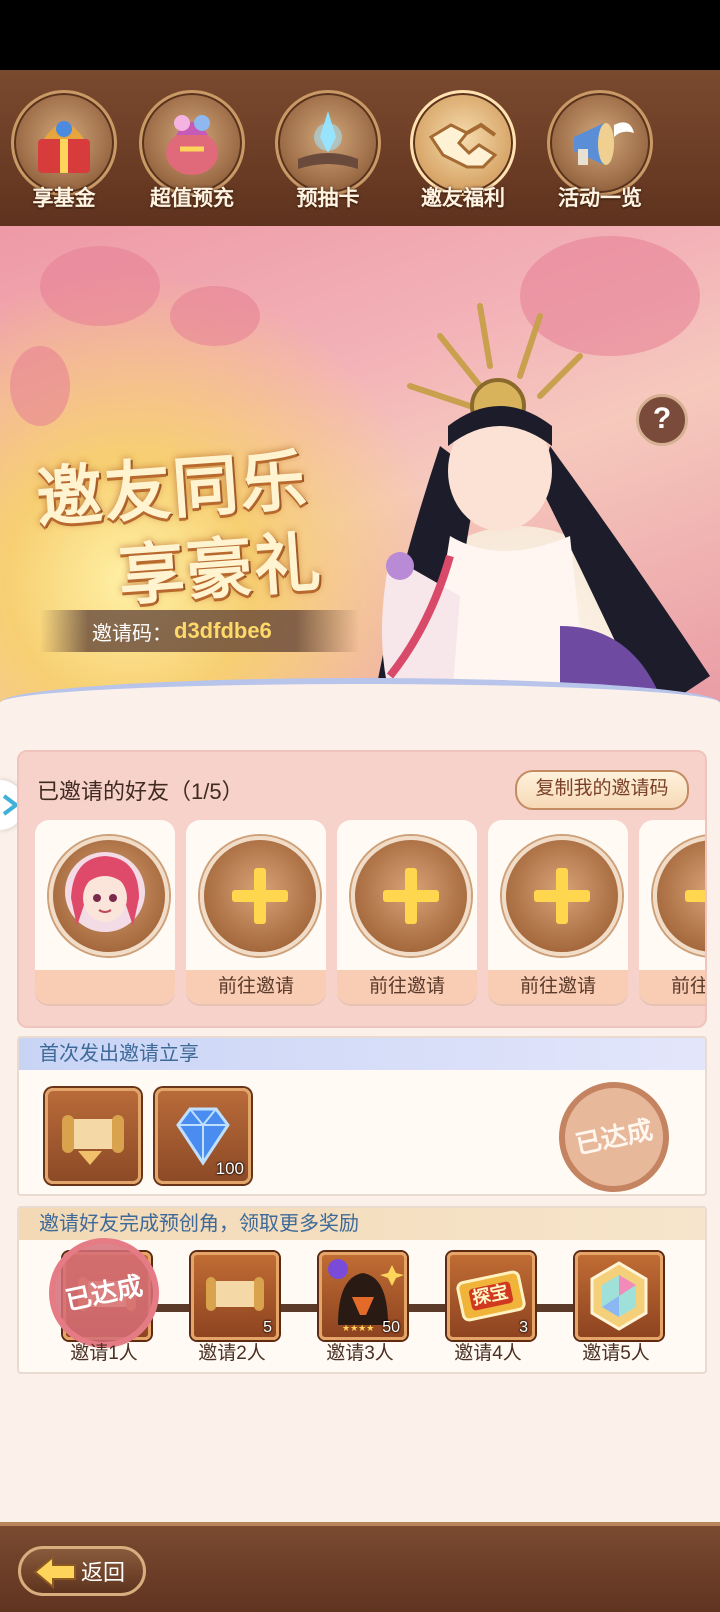  I want to click on more-rewards-title: 邀请好友完成预创角，领取更多奖励, so click(362, 1224).